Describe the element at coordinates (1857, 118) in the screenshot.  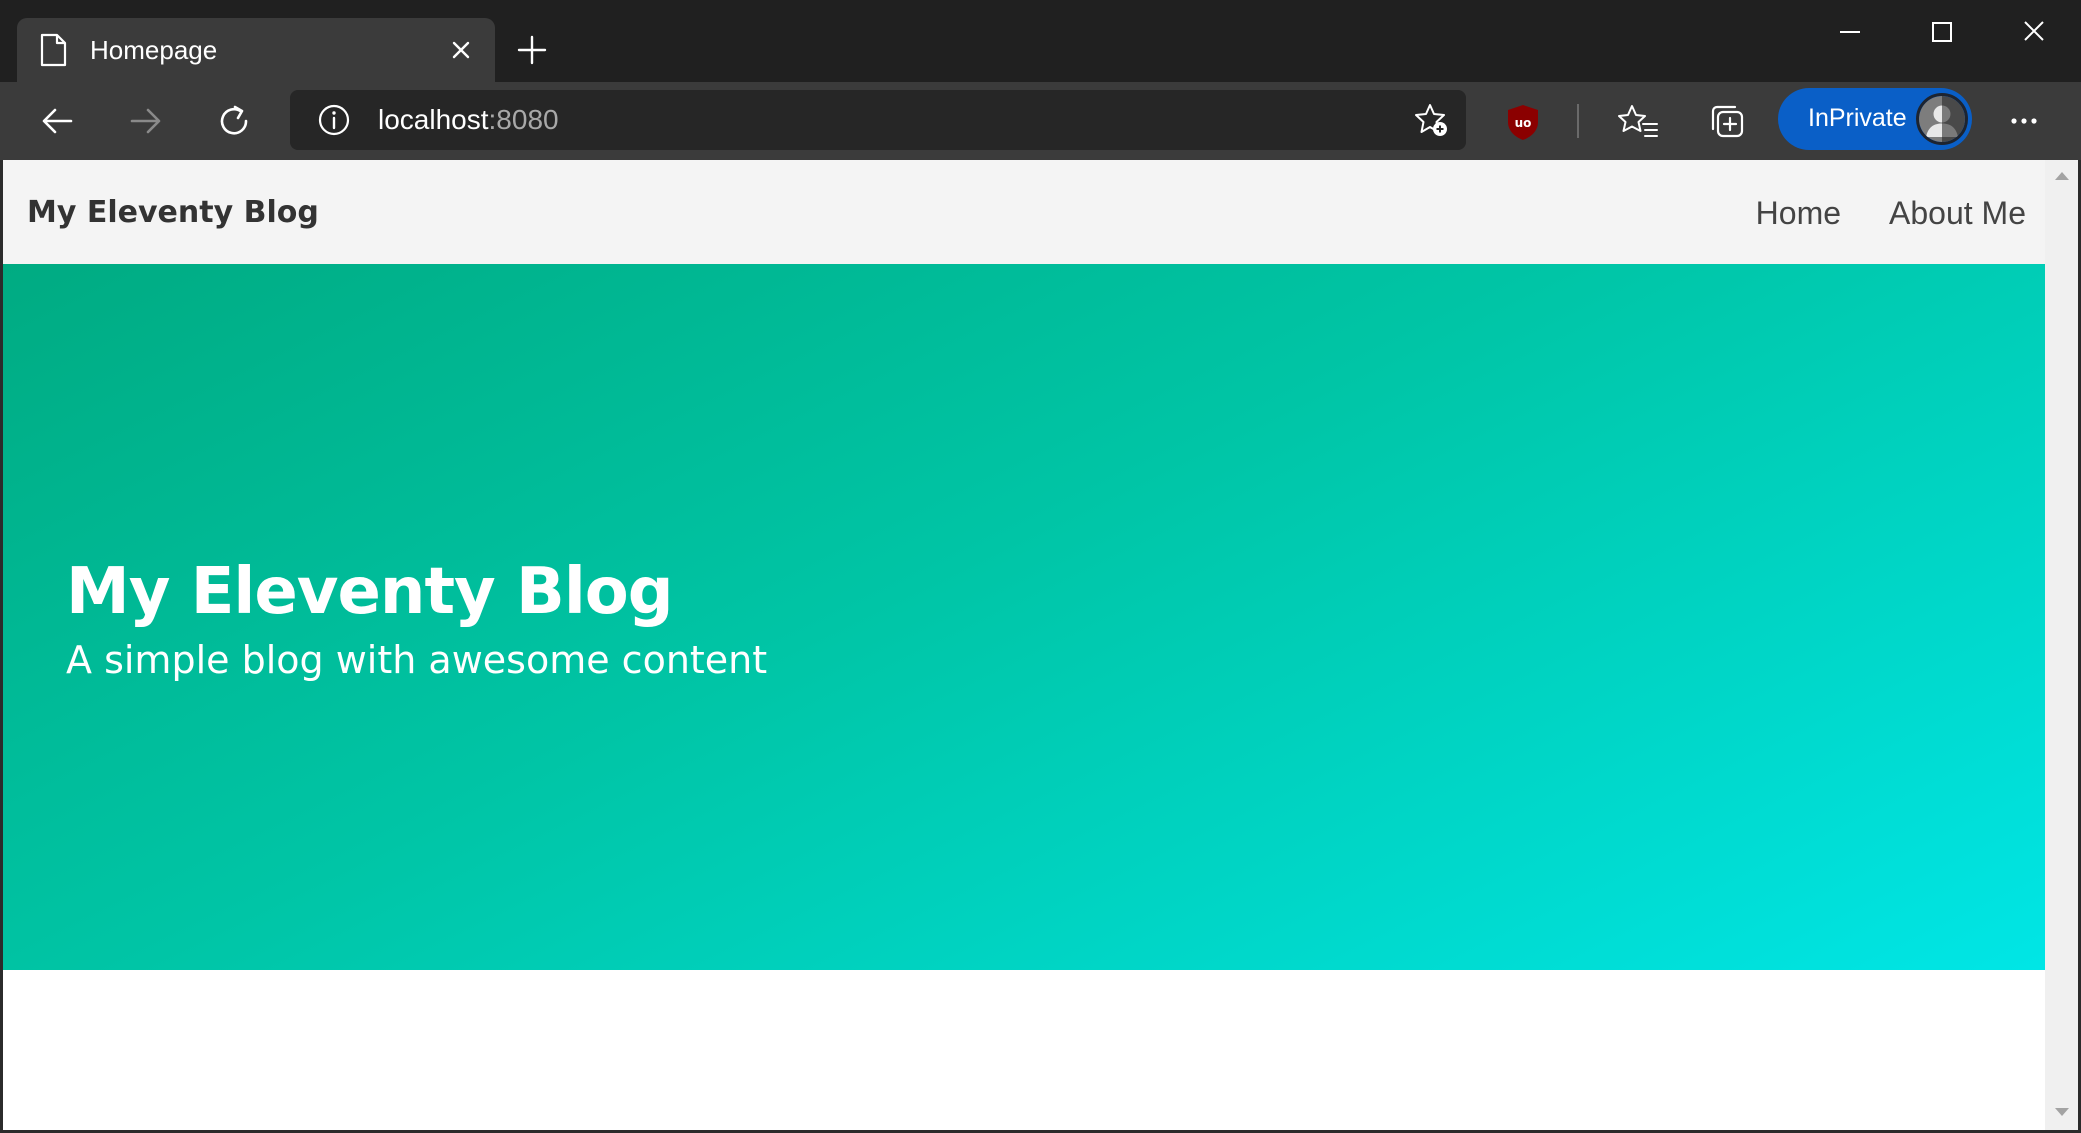
I see `inprivate-label: InPrivate` at that location.